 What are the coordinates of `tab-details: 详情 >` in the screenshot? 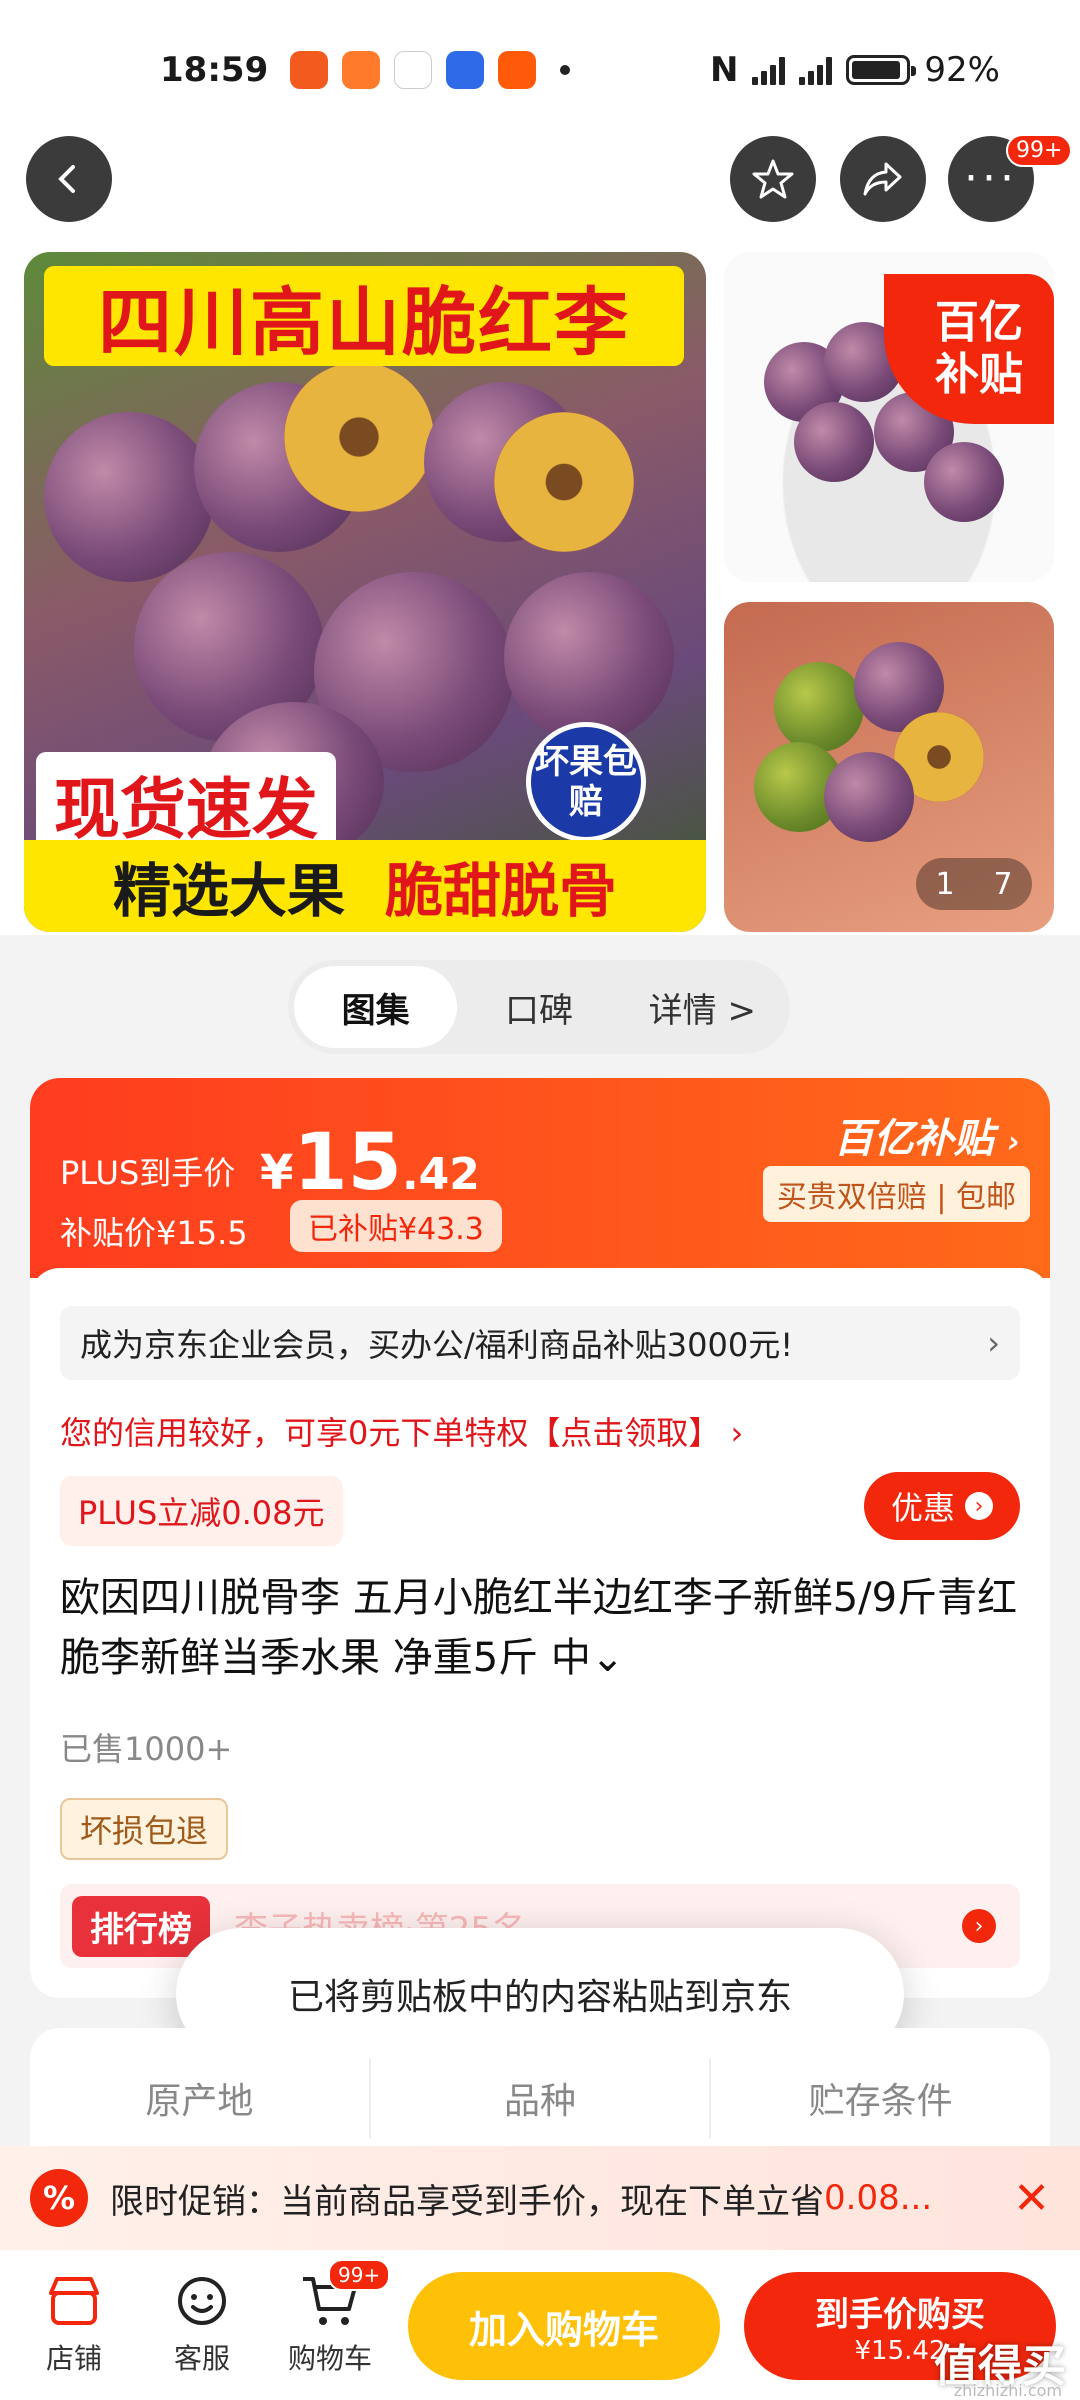 It's located at (702, 1007).